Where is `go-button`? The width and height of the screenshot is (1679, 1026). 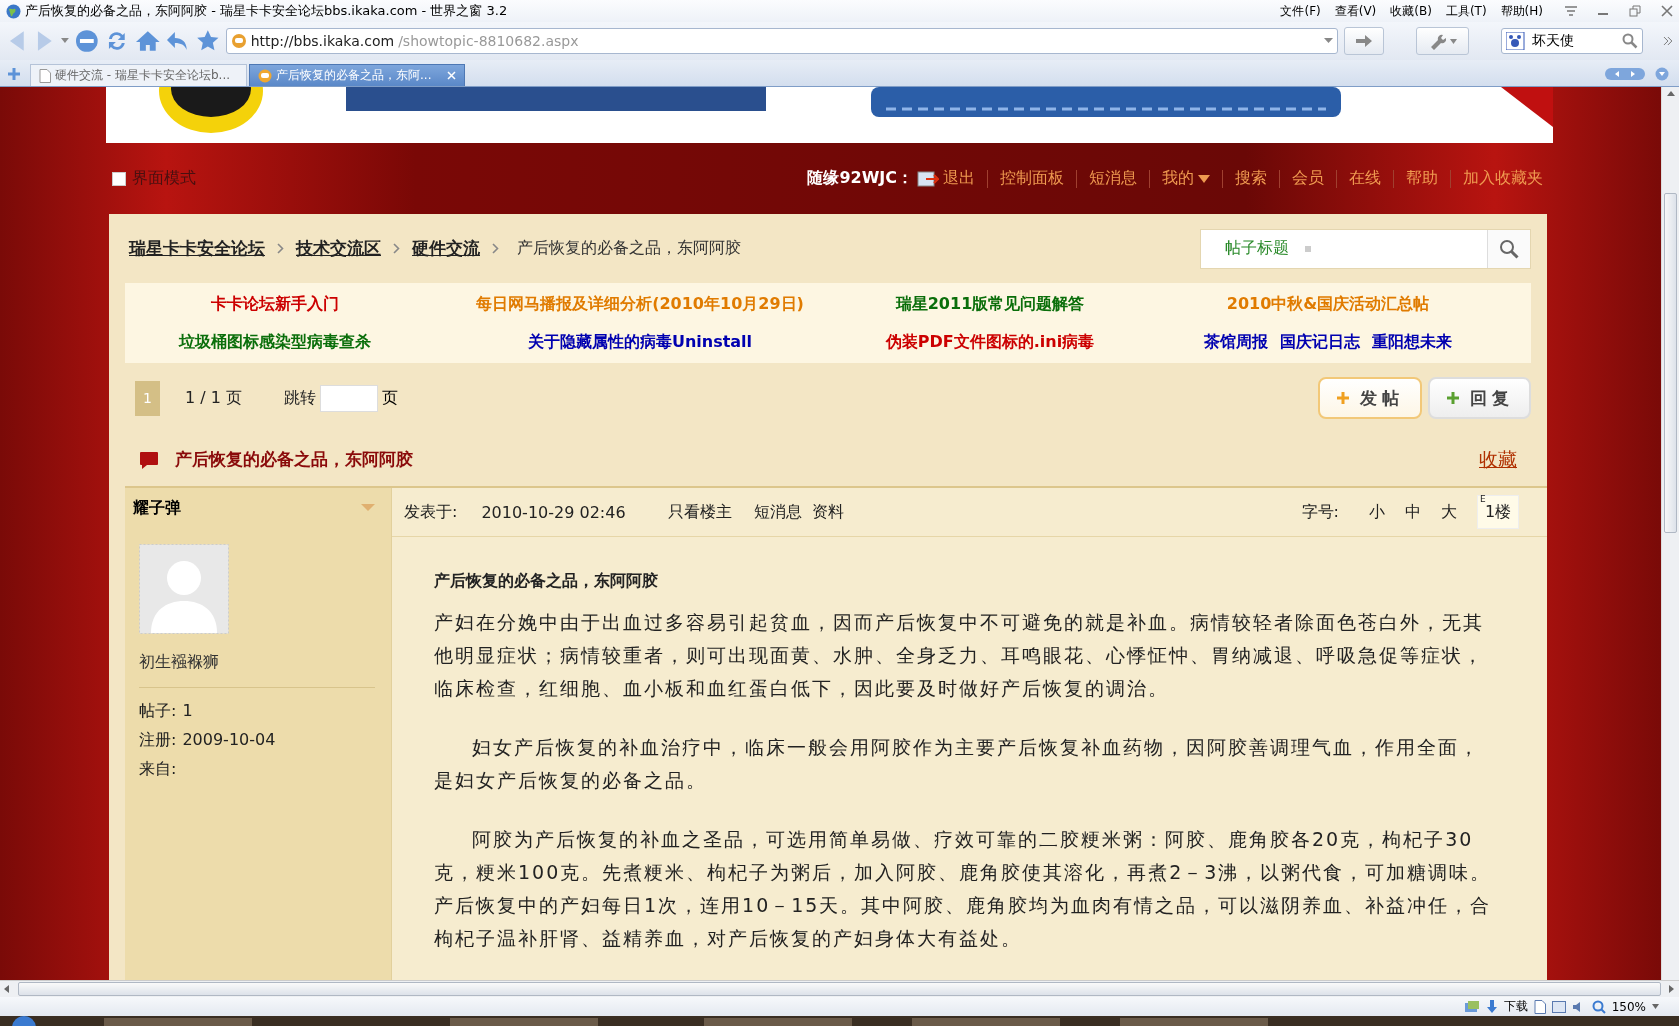
go-button is located at coordinates (1364, 41).